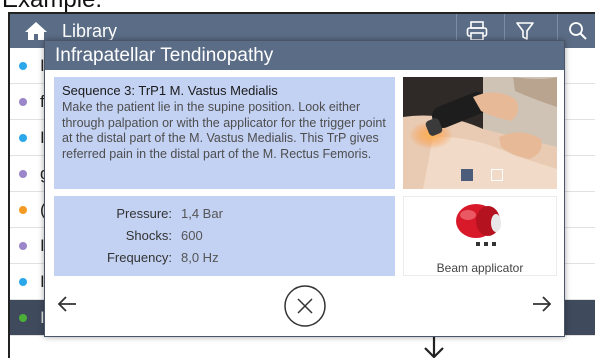 The image size is (595, 358). Describe the element at coordinates (497, 175) in the screenshot. I see `image-page-indicator` at that location.